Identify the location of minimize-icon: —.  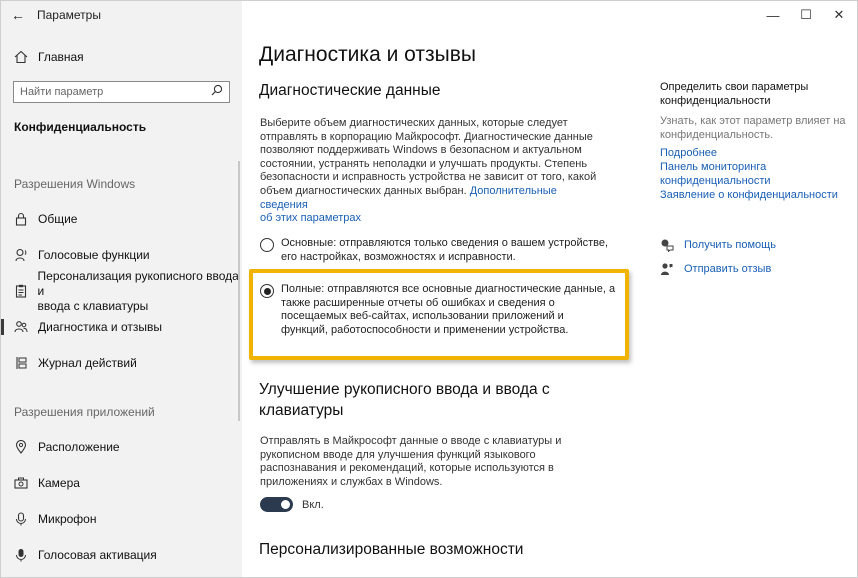
(773, 15).